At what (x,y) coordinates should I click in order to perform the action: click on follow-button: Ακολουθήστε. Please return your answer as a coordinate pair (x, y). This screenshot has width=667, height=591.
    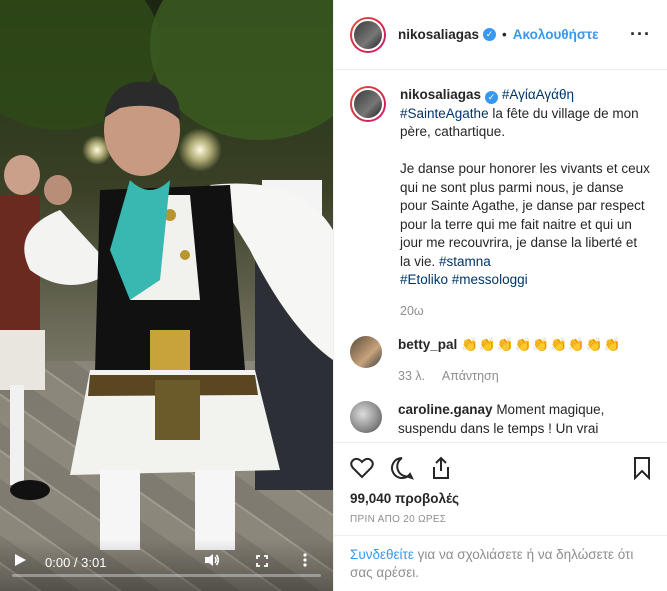
    Looking at the image, I should click on (556, 34).